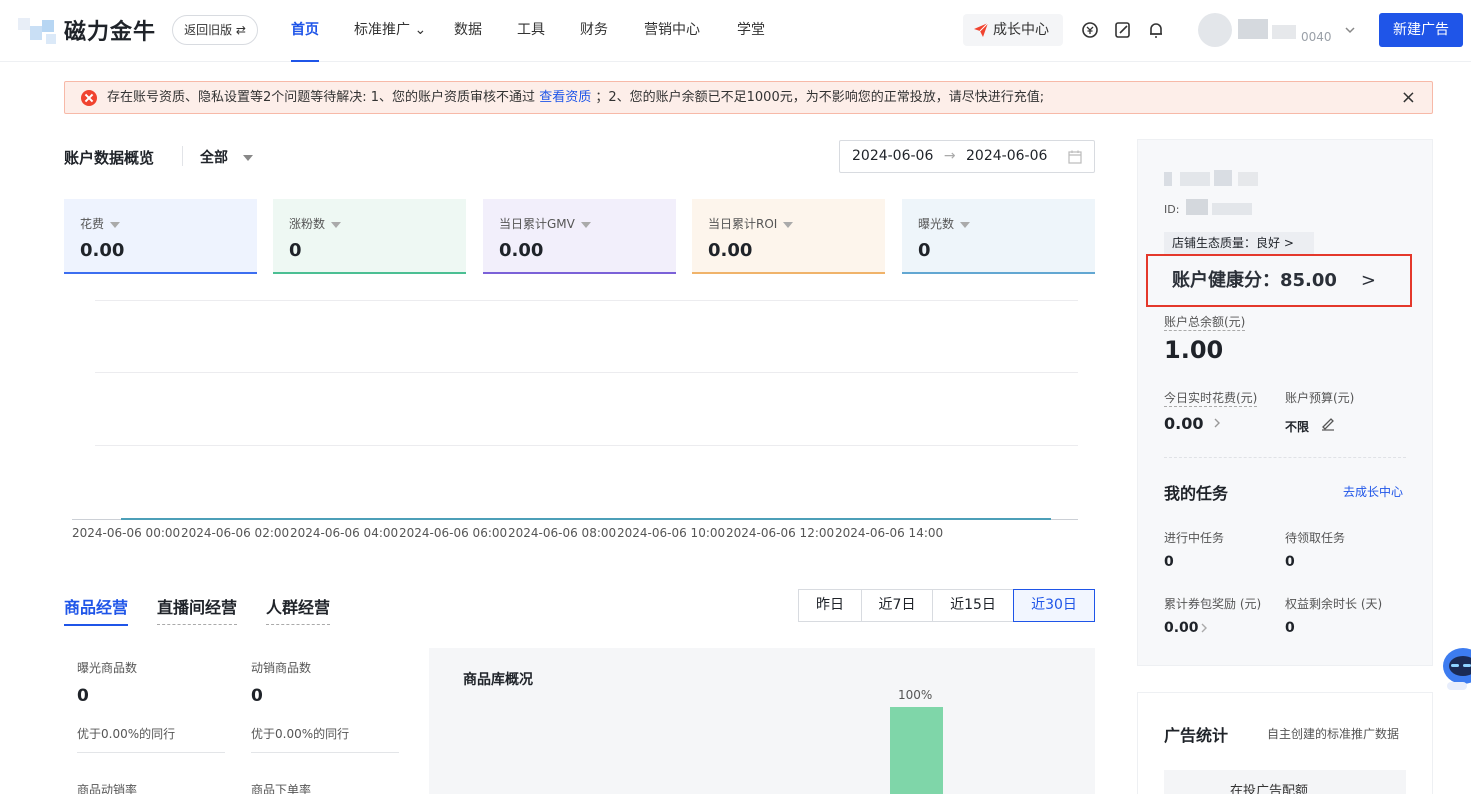 This screenshot has width=1471, height=794. Describe the element at coordinates (1172, 209) in the screenshot. I see `account-id-label: ID:` at that location.